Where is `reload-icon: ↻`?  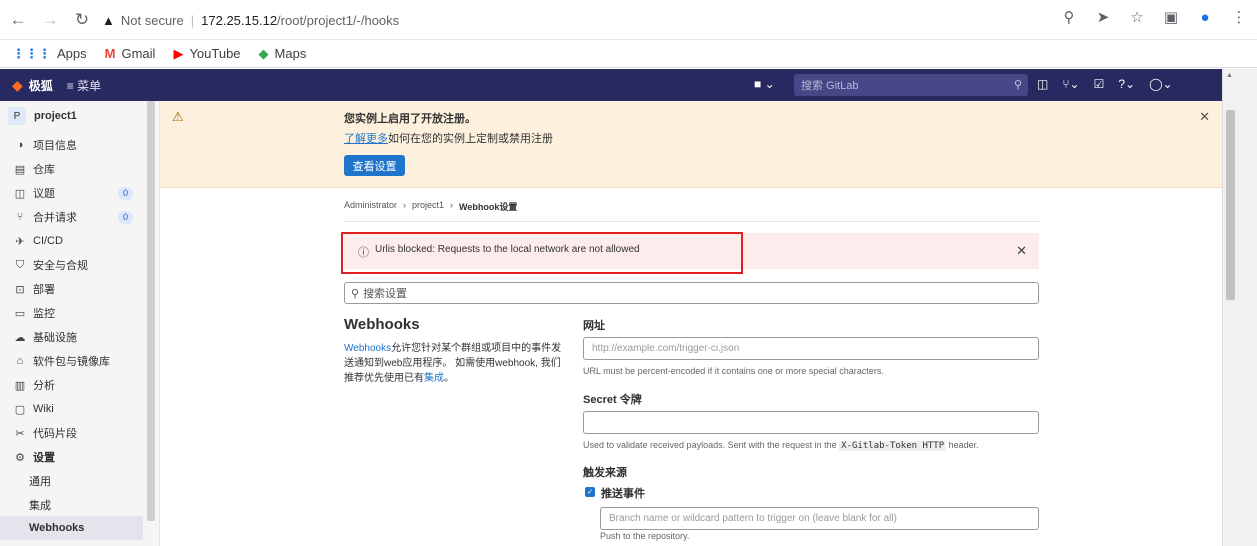 reload-icon: ↻ is located at coordinates (82, 20).